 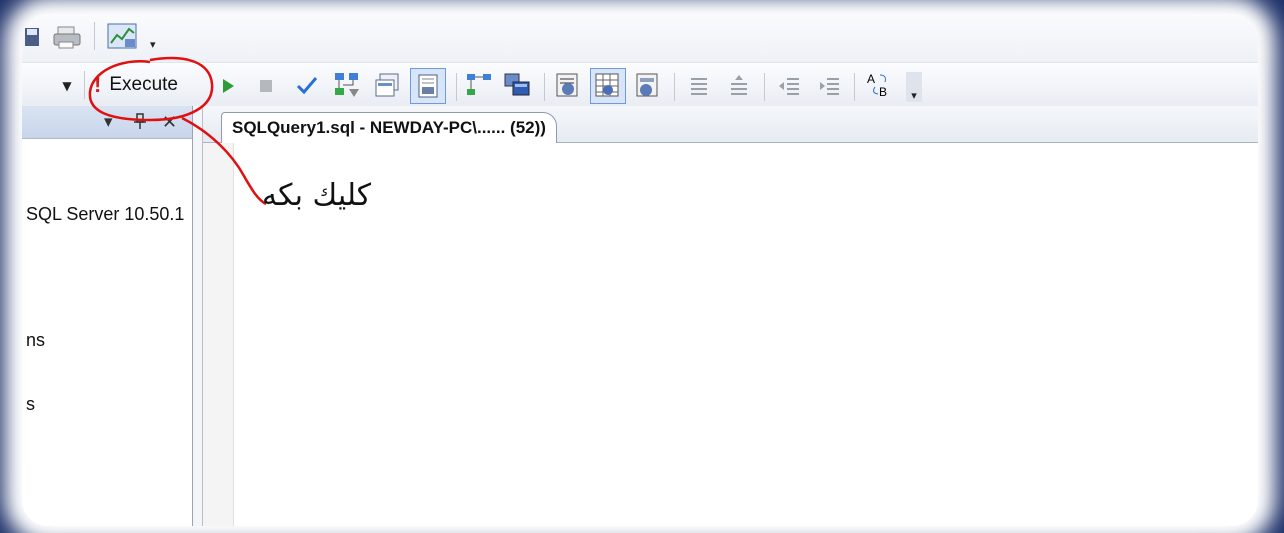 I want to click on specify-values-icon, so click(x=428, y=86).